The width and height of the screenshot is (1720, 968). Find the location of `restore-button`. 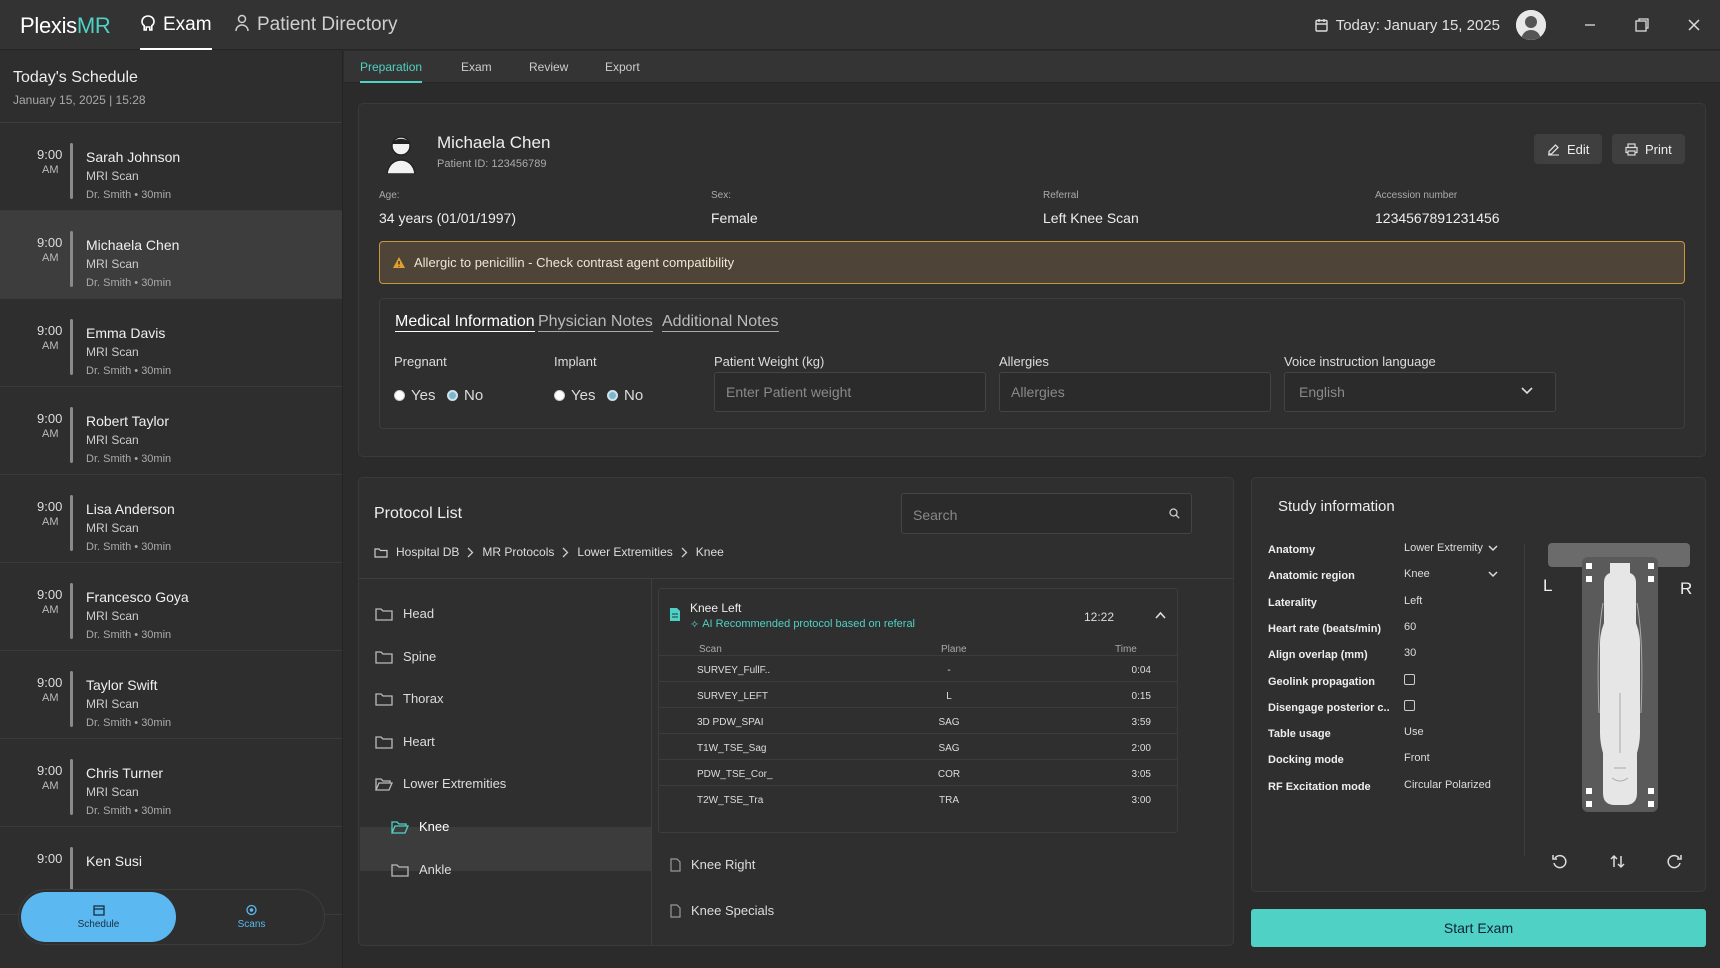

restore-button is located at coordinates (1642, 25).